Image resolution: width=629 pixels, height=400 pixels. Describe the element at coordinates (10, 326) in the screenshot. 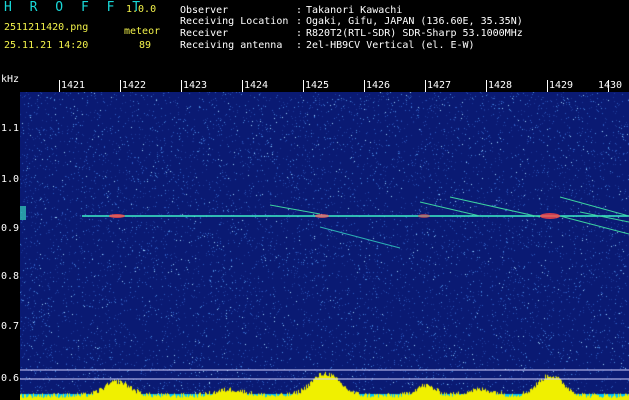

I see `y-tick-label: 0.7` at that location.